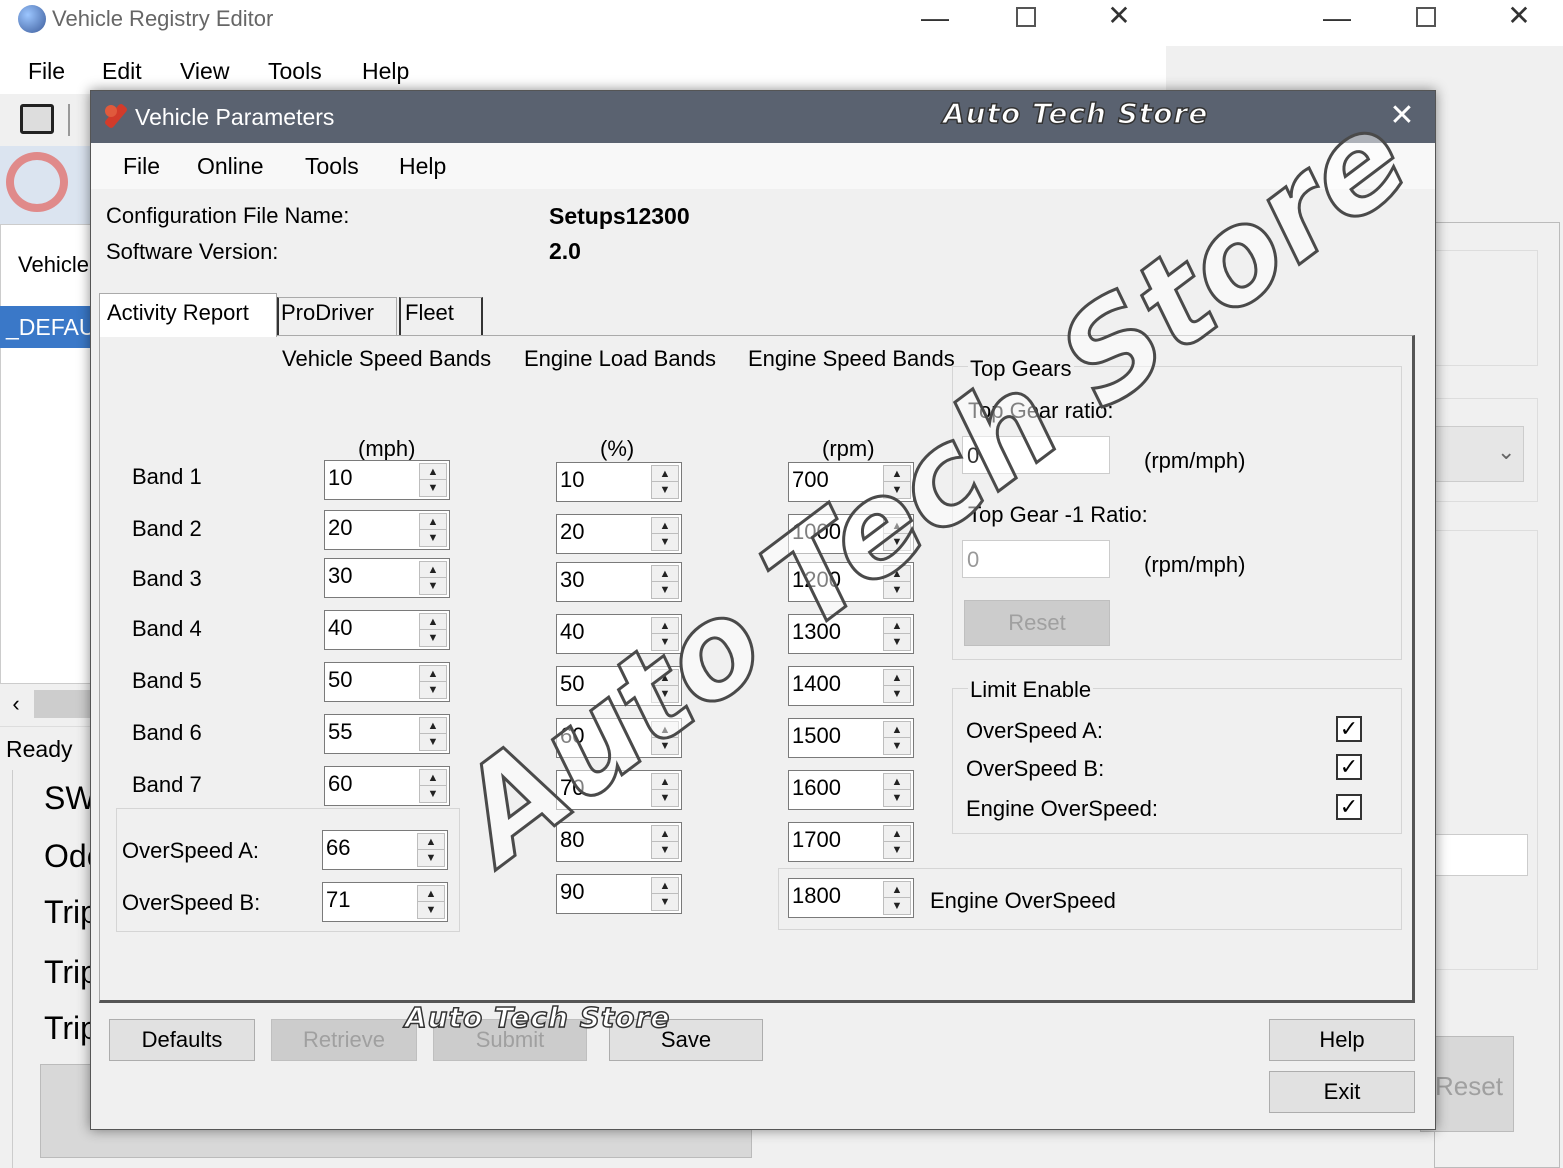 The height and width of the screenshot is (1168, 1563). I want to click on bg-menu-help: Help, so click(385, 71).